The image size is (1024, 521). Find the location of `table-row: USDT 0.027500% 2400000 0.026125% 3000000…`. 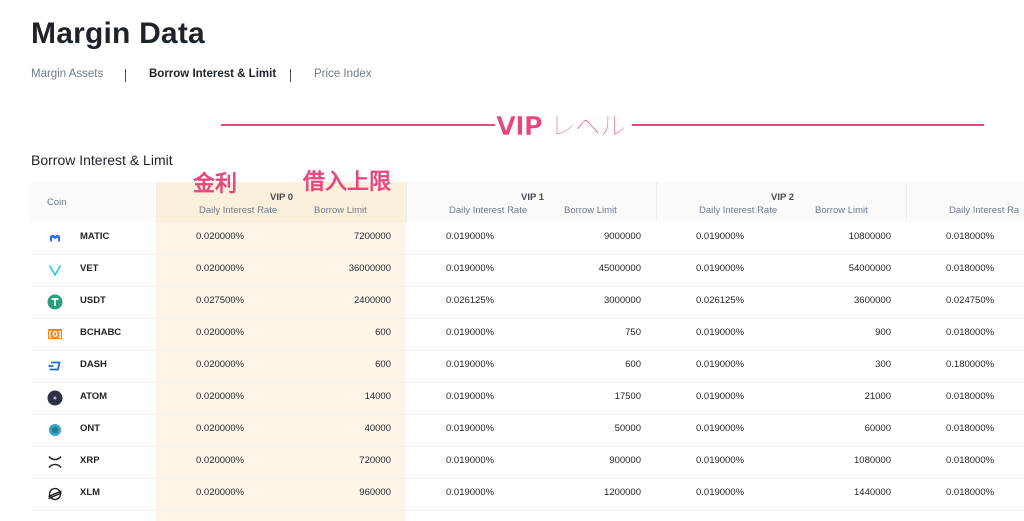

table-row: USDT 0.027500% 2400000 0.026125% 3000000… is located at coordinates (527, 302).